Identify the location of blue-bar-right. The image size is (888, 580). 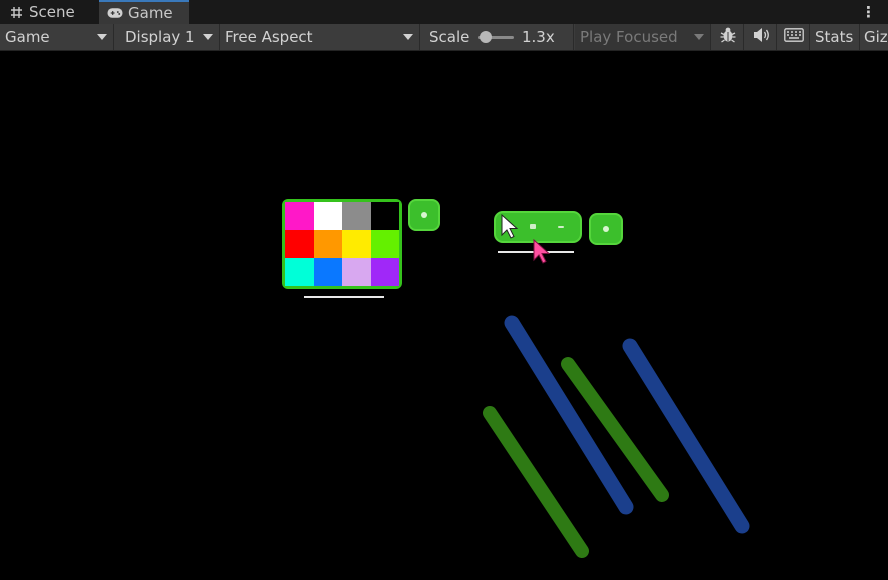
(686, 436).